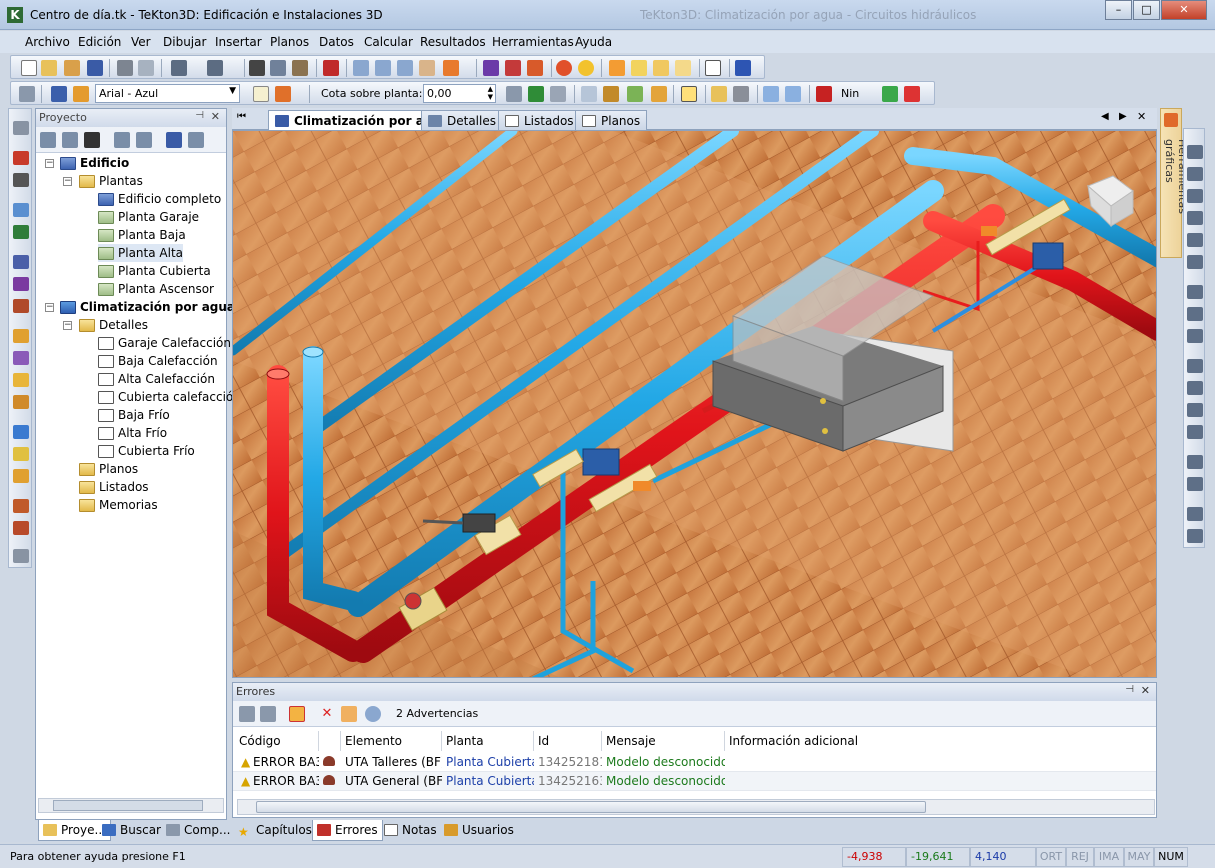  What do you see at coordinates (1195, 218) in the screenshot?
I see `scale-icon` at bounding box center [1195, 218].